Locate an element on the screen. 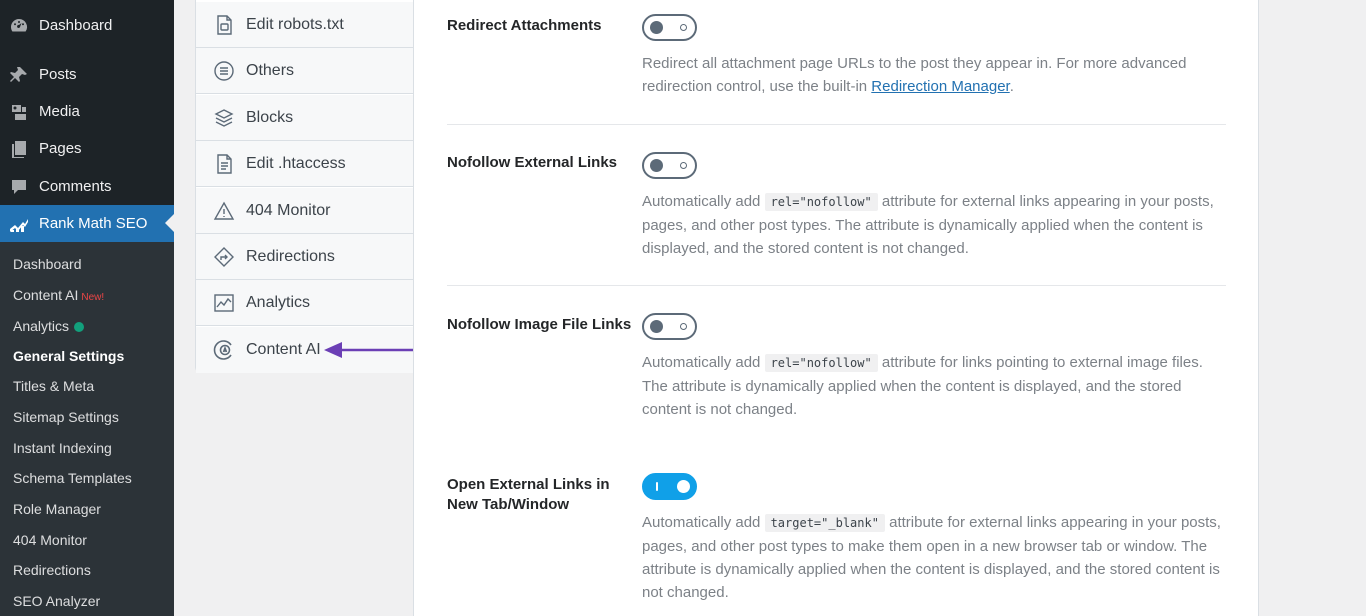 The image size is (1366, 616). submenu-item-titles-meta: Titles & Meta is located at coordinates (53, 386).